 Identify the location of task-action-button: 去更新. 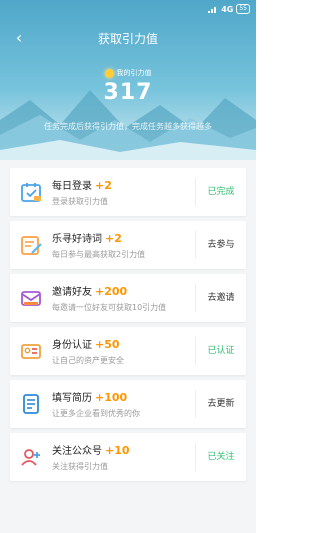
(221, 404).